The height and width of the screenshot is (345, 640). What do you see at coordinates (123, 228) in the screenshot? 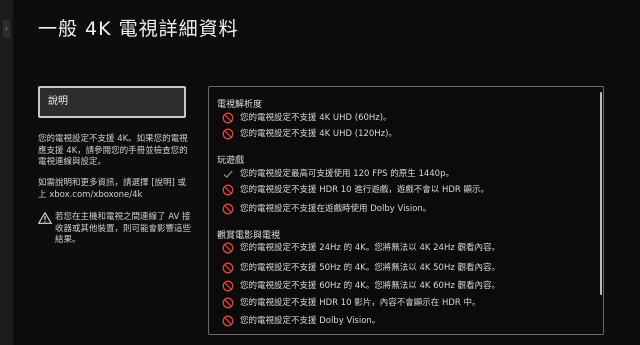
I see `warning-text: 若您在主機和電視之間連線了 AV 接收器或其他裝置，則可能會影響這些結果。` at bounding box center [123, 228].